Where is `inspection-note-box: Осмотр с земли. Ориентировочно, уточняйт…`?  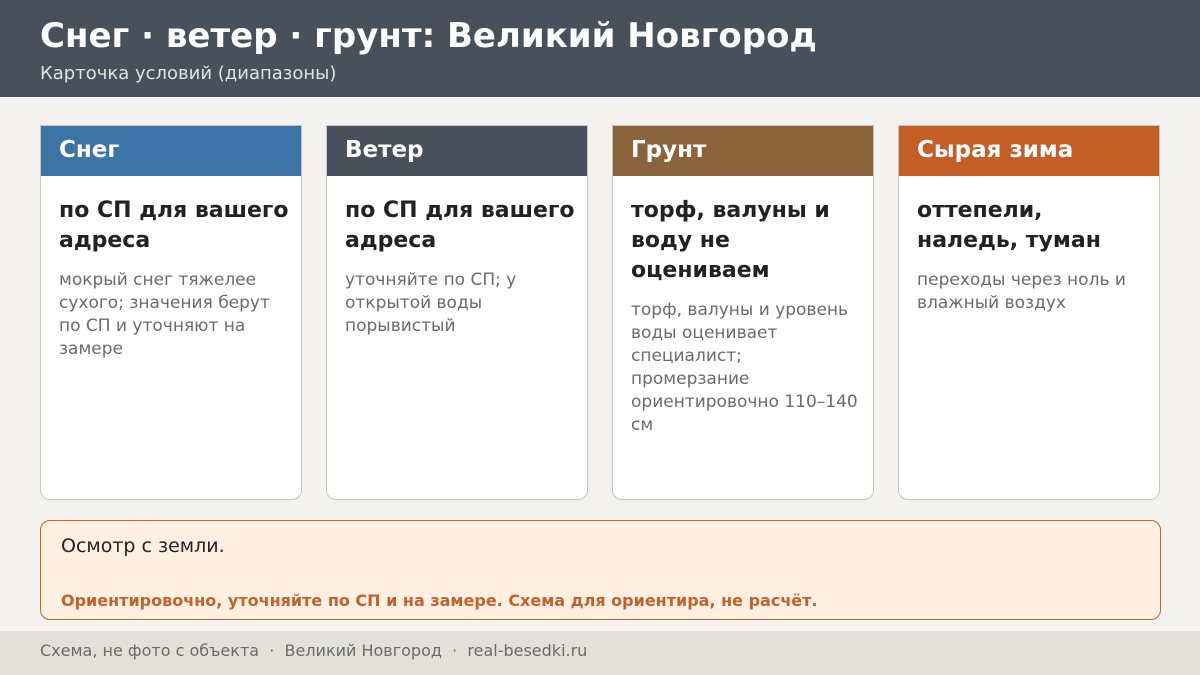 inspection-note-box: Осмотр с земли. Ориентировочно, уточняйт… is located at coordinates (600, 570).